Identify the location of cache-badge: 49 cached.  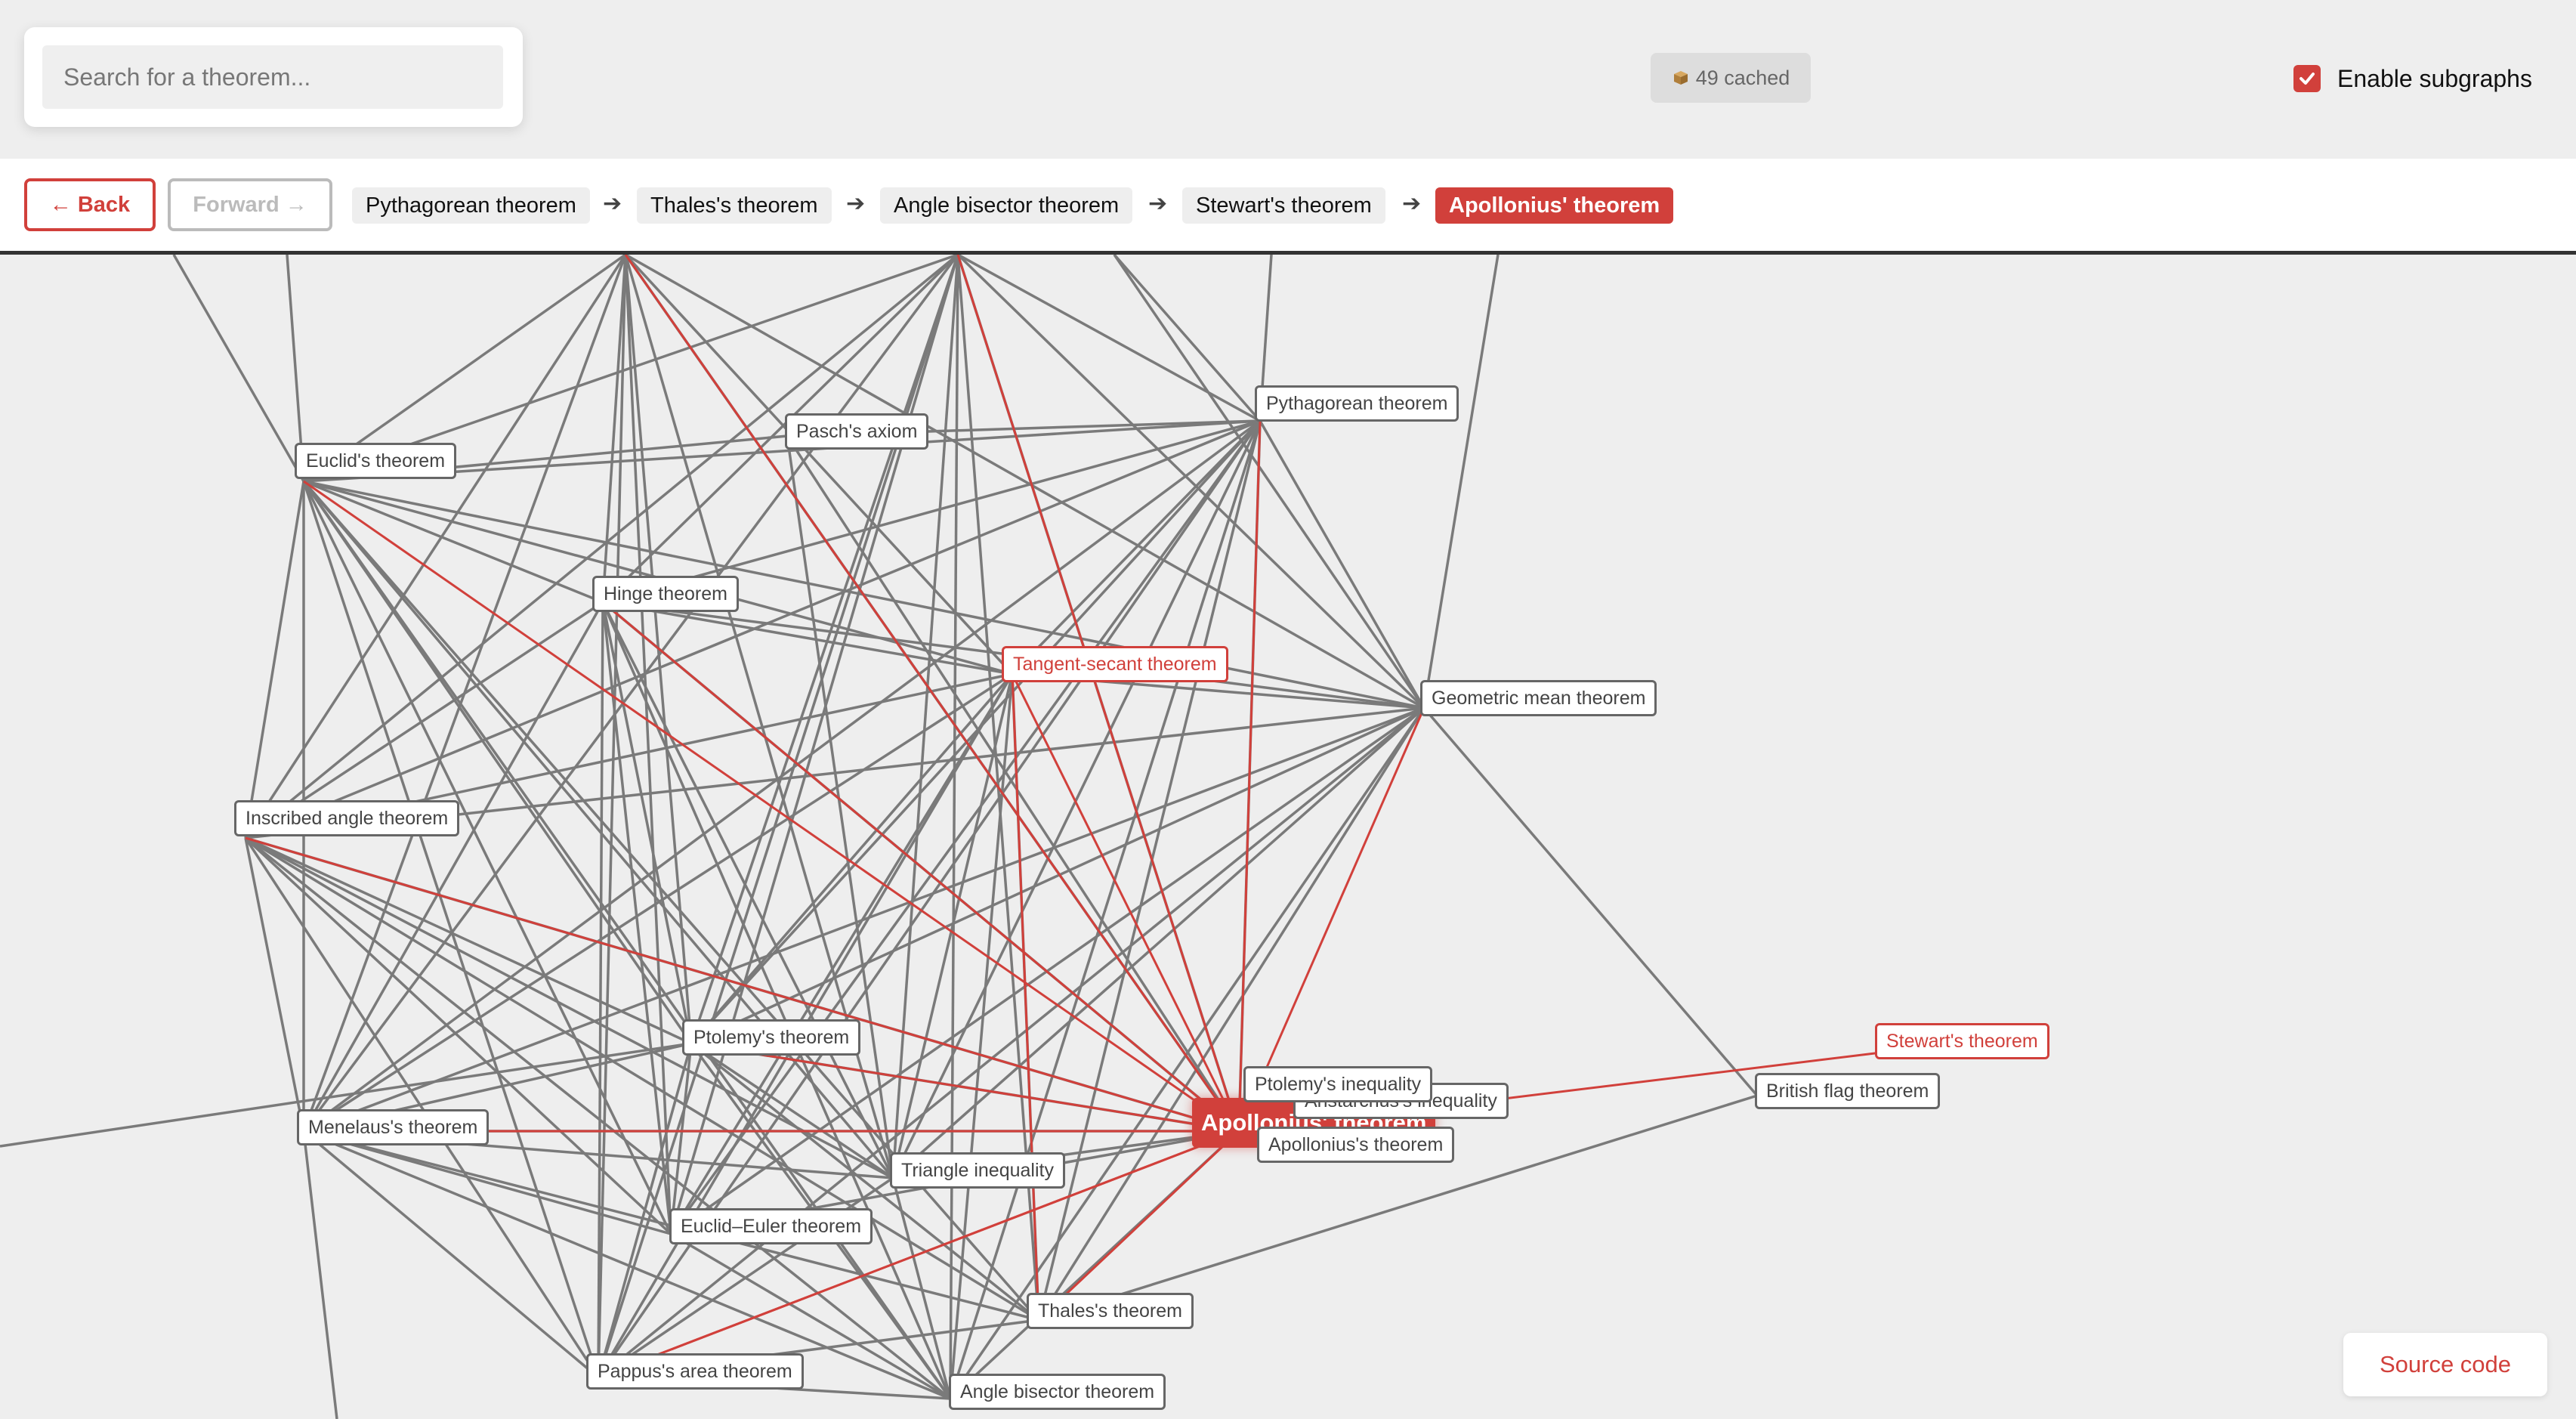
(1731, 78).